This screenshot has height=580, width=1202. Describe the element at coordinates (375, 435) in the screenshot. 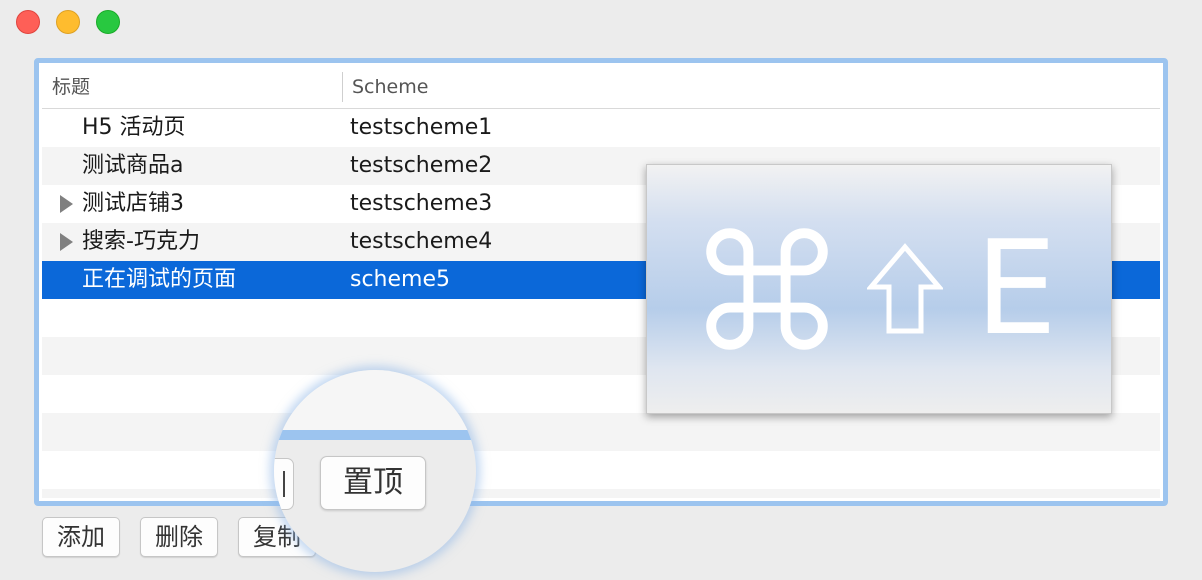

I see `magnified-focus-ring` at that location.